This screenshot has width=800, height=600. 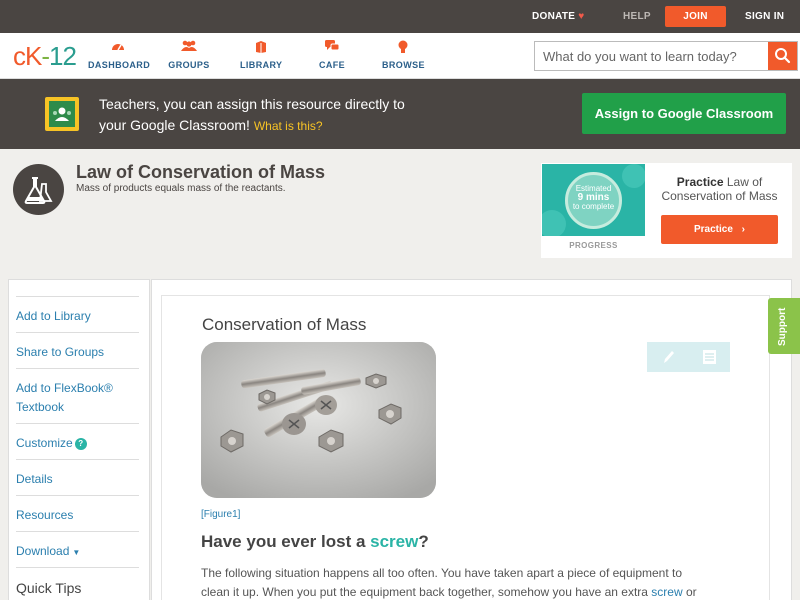 I want to click on progress-label: PROGRESS, so click(x=593, y=245).